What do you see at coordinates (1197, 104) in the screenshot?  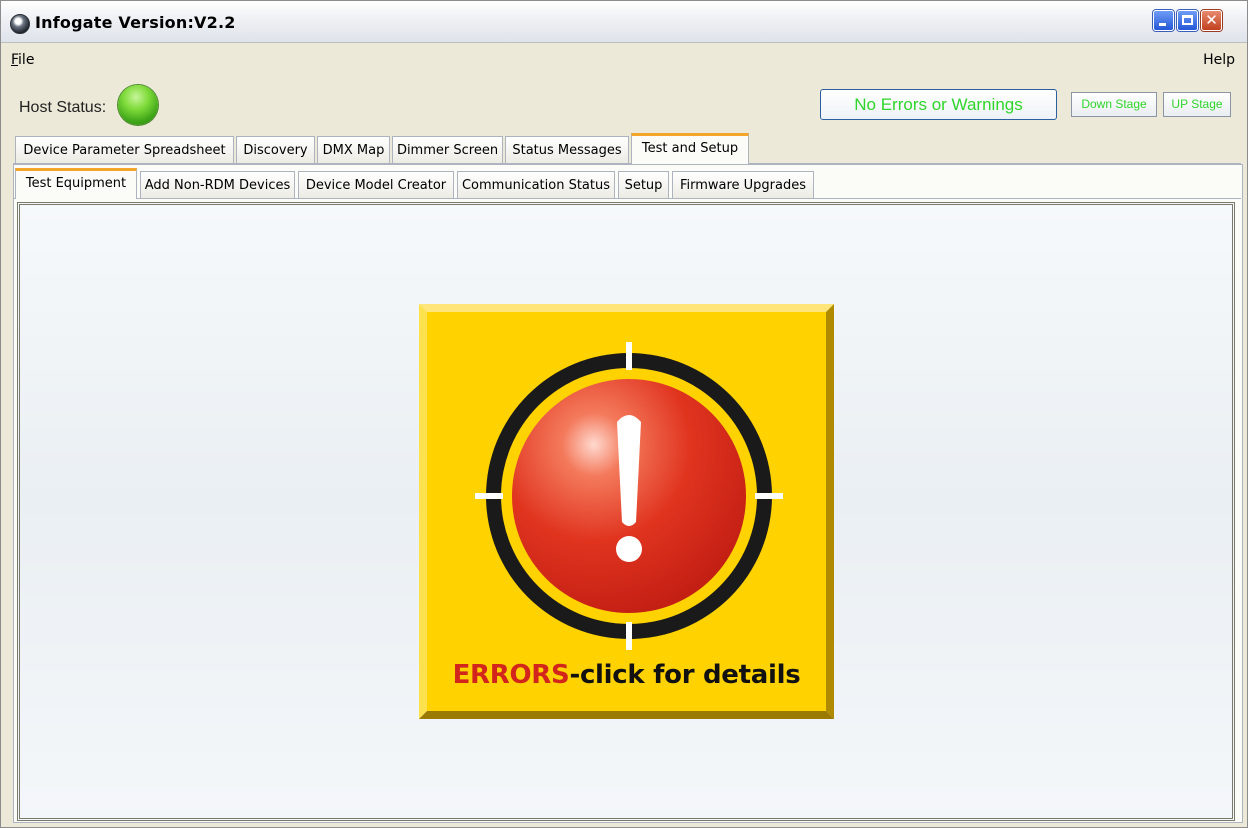 I see `up-stage-button: UP Stage` at bounding box center [1197, 104].